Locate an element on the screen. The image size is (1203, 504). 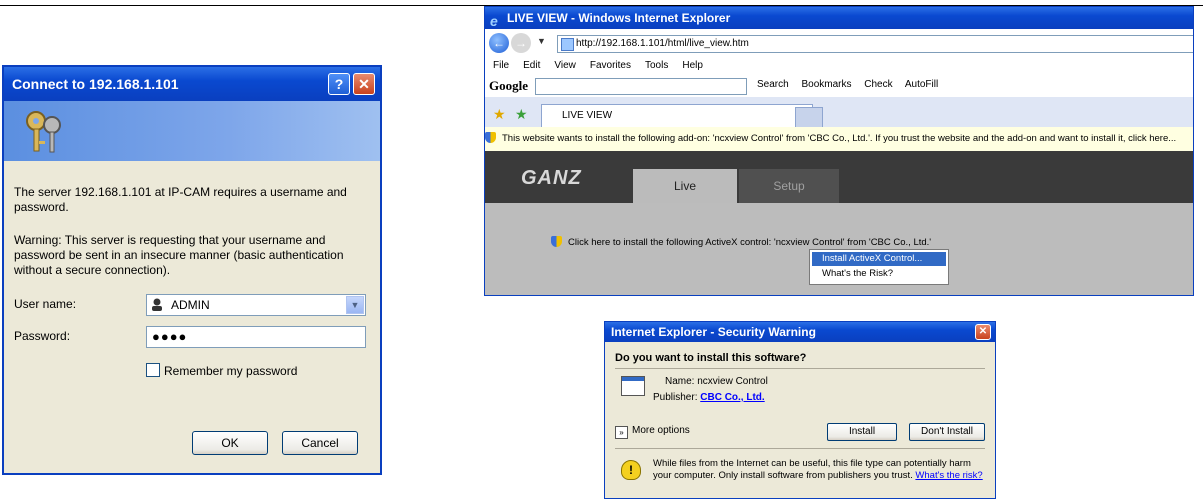
remember-password-checkbox: Remember my password is located at coordinates (221, 370).